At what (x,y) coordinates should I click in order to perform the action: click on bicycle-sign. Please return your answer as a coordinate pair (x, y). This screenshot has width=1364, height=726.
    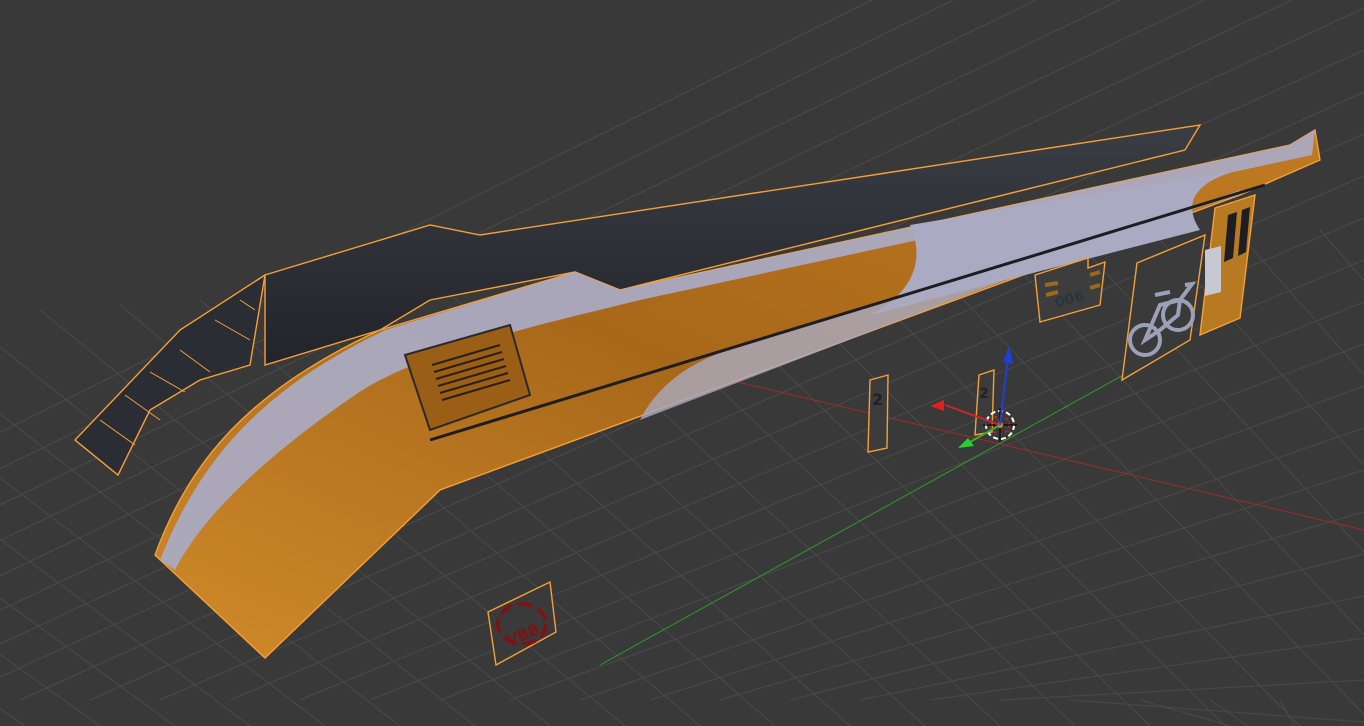
    Looking at the image, I should click on (1163, 307).